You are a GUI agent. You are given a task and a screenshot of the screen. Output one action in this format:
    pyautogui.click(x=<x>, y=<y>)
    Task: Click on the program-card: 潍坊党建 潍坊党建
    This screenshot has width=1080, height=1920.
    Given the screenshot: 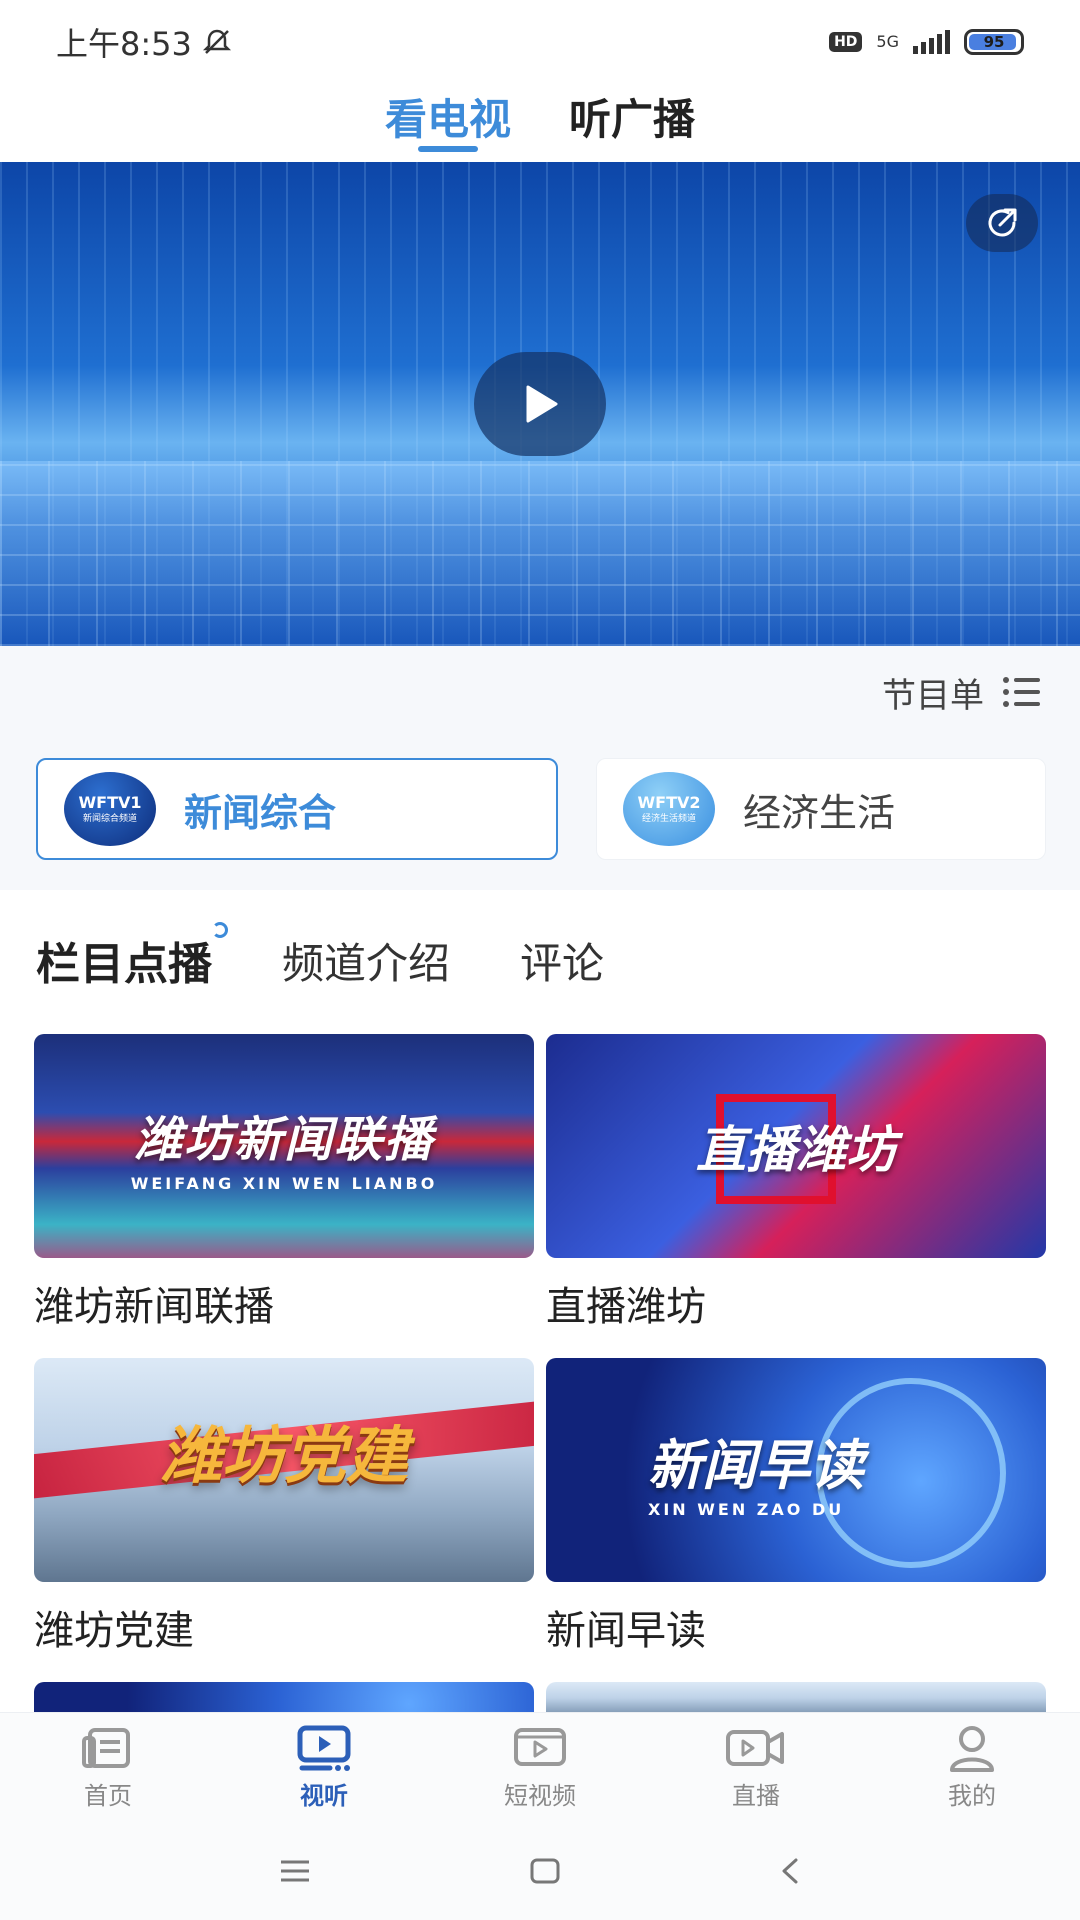 What is the action you would take?
    pyautogui.click(x=284, y=1507)
    